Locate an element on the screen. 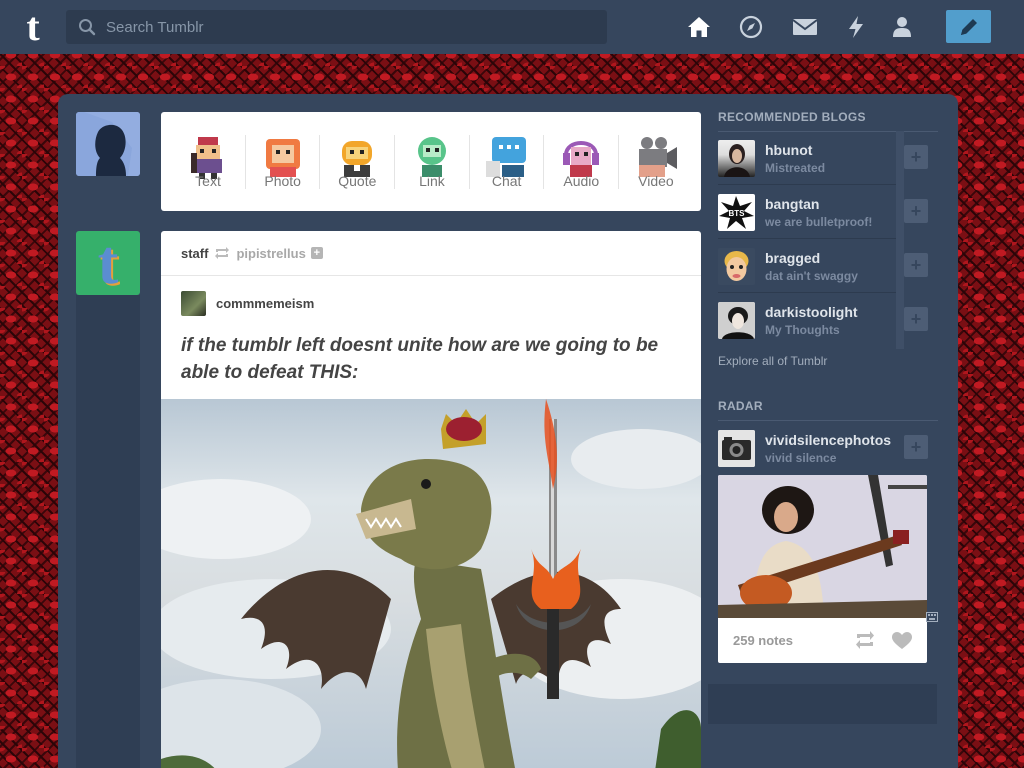 The image size is (1024, 768). recommended-blog-row: hbunot Mistreated + is located at coordinates (828, 158).